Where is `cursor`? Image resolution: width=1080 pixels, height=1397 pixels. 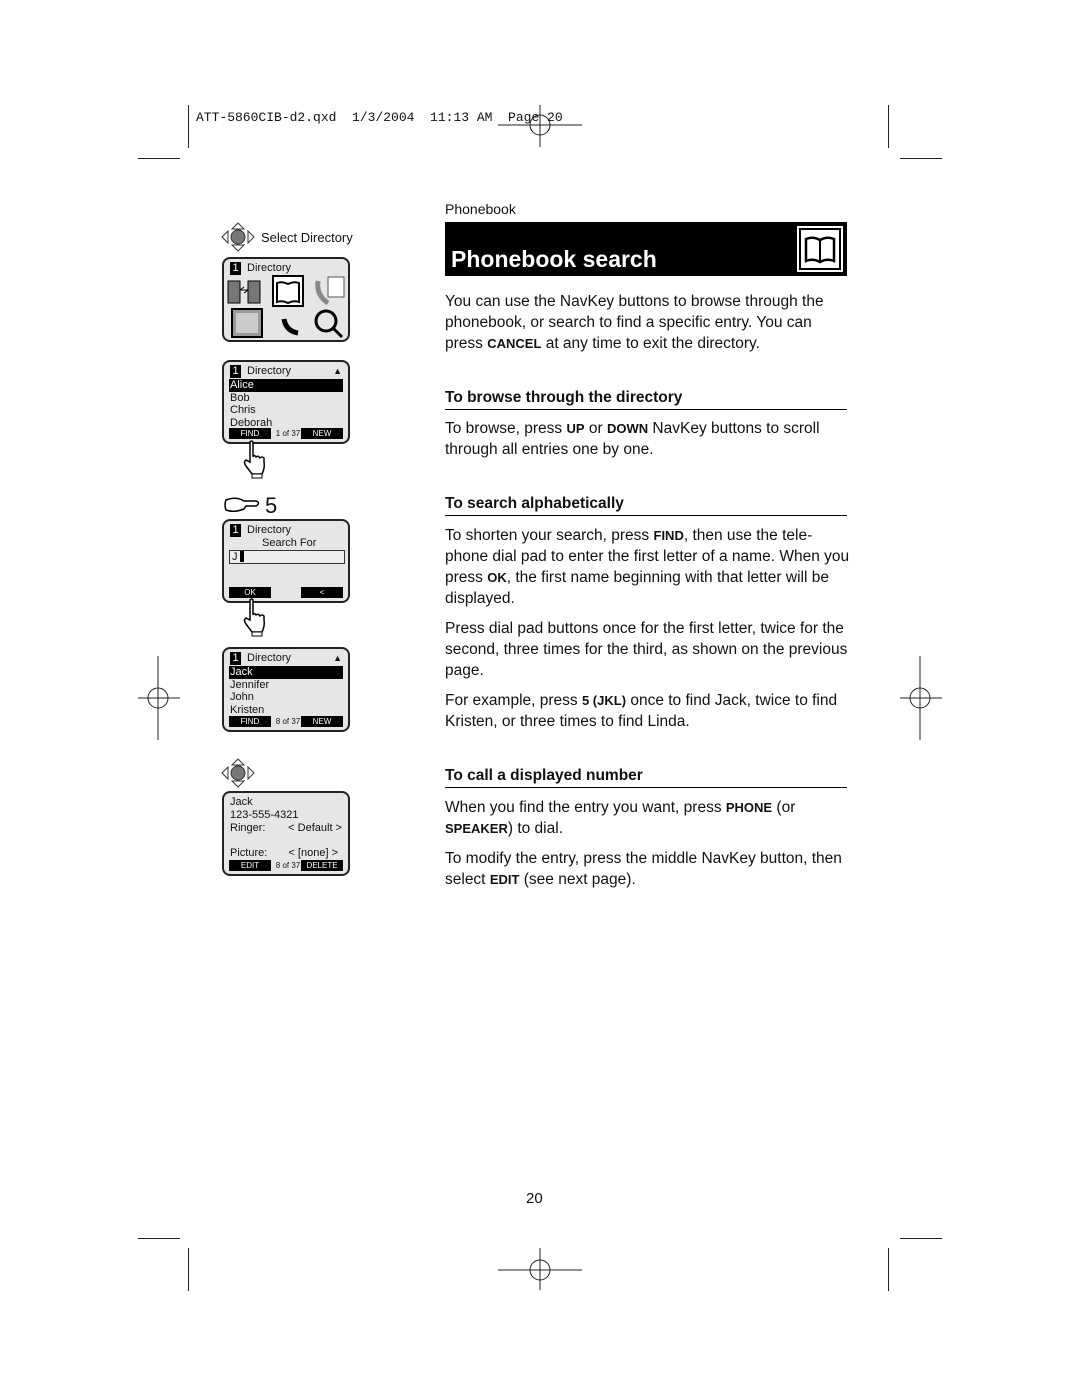
cursor is located at coordinates (241, 556).